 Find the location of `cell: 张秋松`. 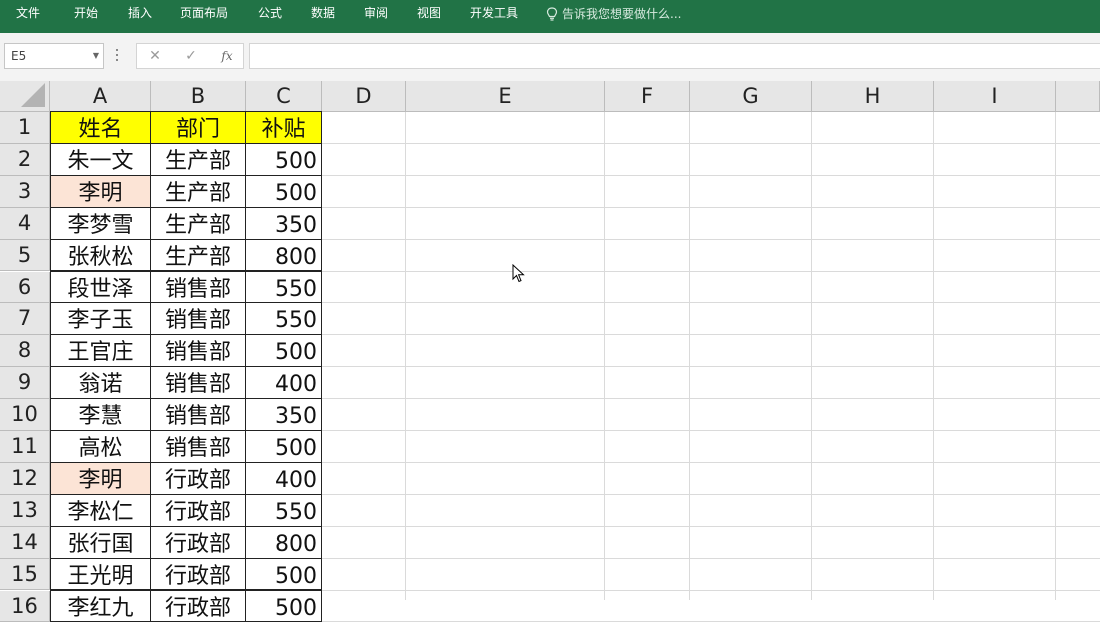

cell: 张秋松 is located at coordinates (100, 255).